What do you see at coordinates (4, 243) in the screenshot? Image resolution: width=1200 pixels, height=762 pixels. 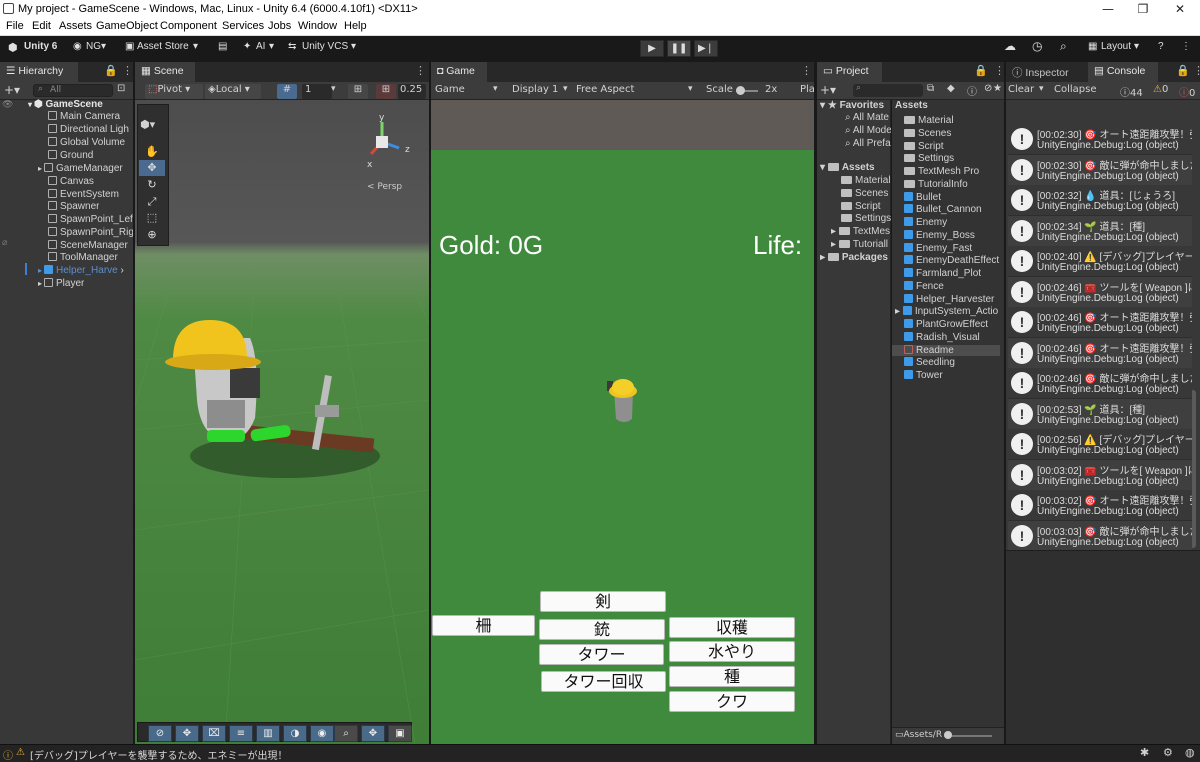 I see `hidden-eye-icon: ⌀` at bounding box center [4, 243].